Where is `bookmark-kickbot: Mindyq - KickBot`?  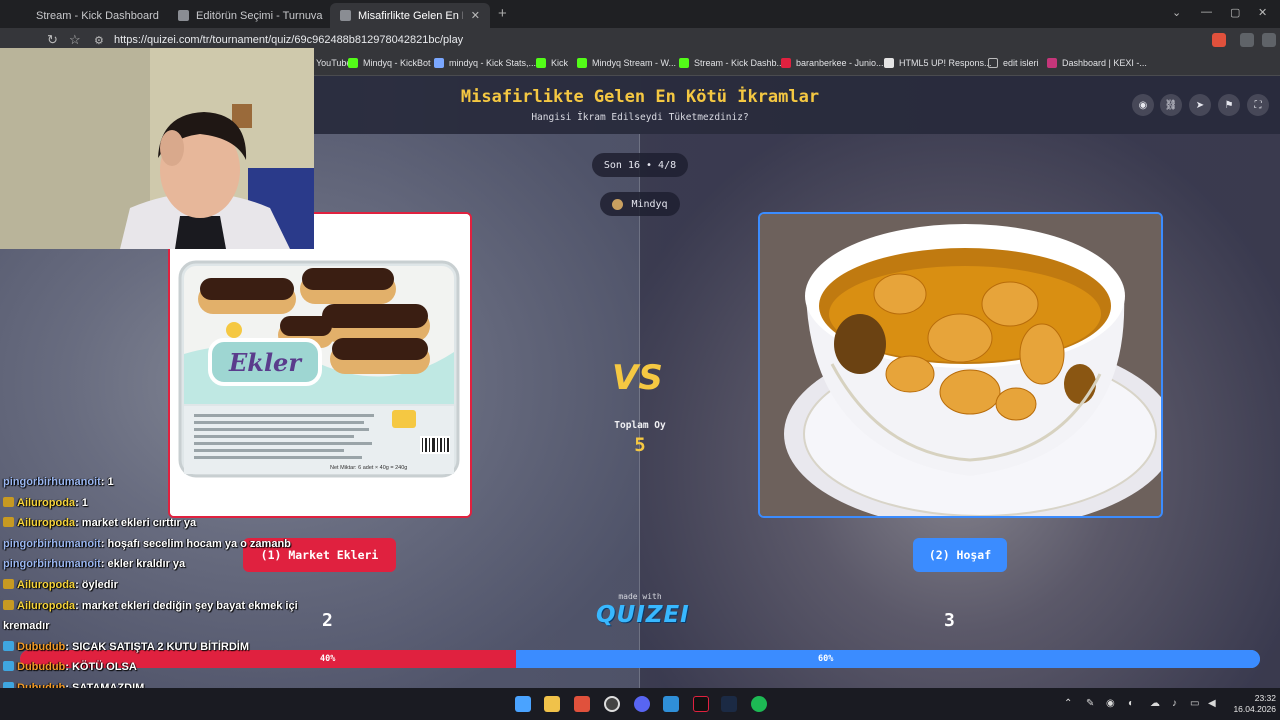 bookmark-kickbot: Mindyq - KickBot is located at coordinates (389, 63).